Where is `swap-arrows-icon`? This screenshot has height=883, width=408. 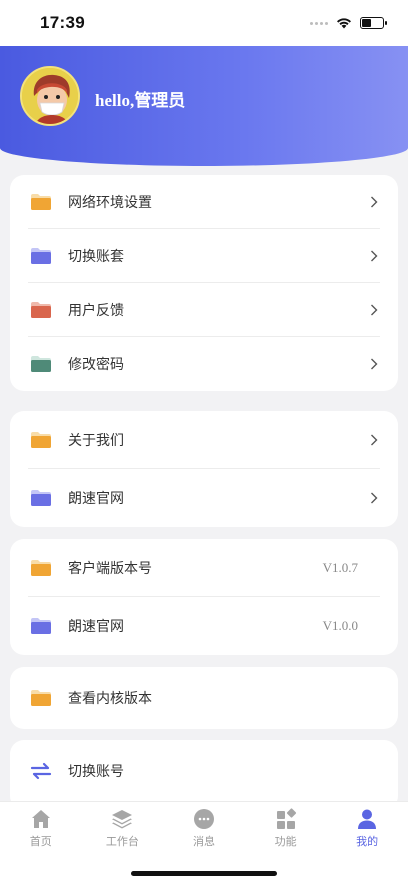
swap-arrows-icon is located at coordinates (41, 771).